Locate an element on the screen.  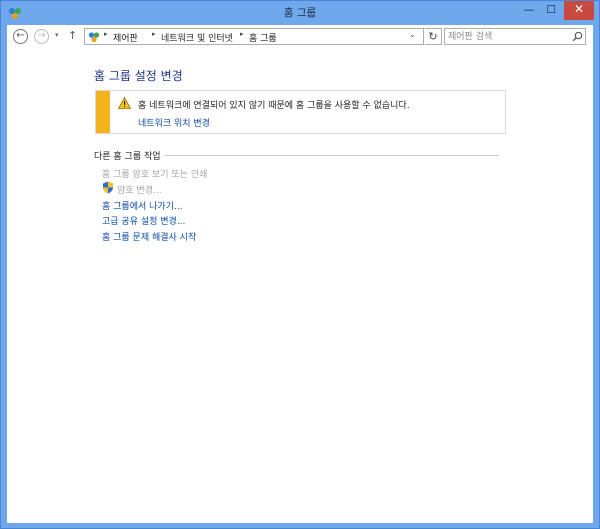
page-title: 홈 그룹 설정 변경 is located at coordinates (138, 76).